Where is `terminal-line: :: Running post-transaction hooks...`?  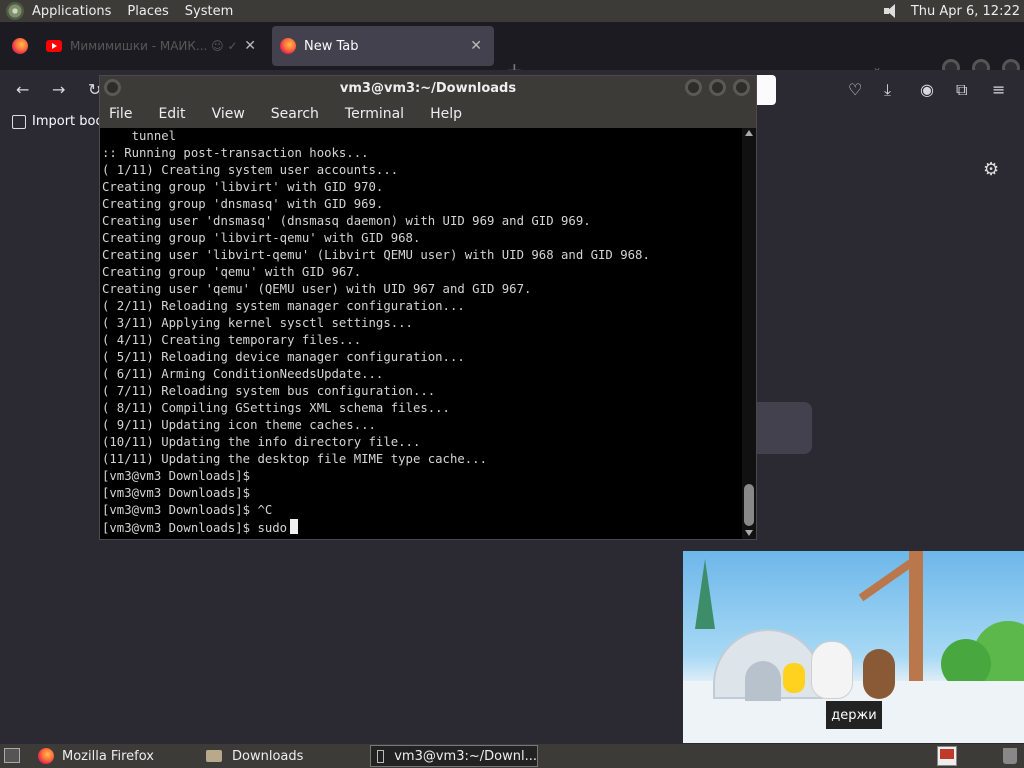 terminal-line: :: Running post-transaction hooks... is located at coordinates (235, 153).